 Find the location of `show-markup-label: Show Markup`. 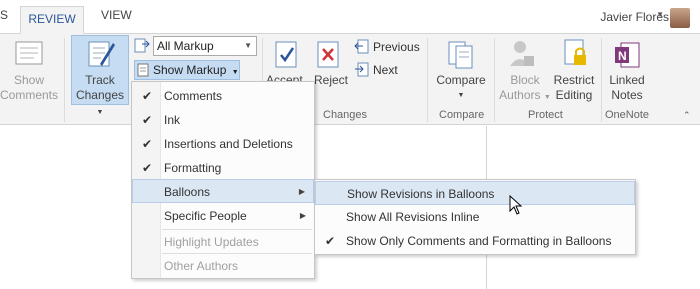

show-markup-label: Show Markup is located at coordinates (190, 70).